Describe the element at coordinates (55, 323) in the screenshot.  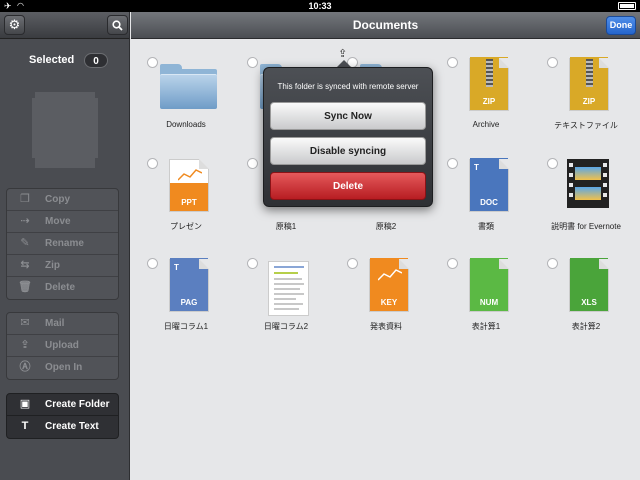
I see `mail-label: Mail` at that location.